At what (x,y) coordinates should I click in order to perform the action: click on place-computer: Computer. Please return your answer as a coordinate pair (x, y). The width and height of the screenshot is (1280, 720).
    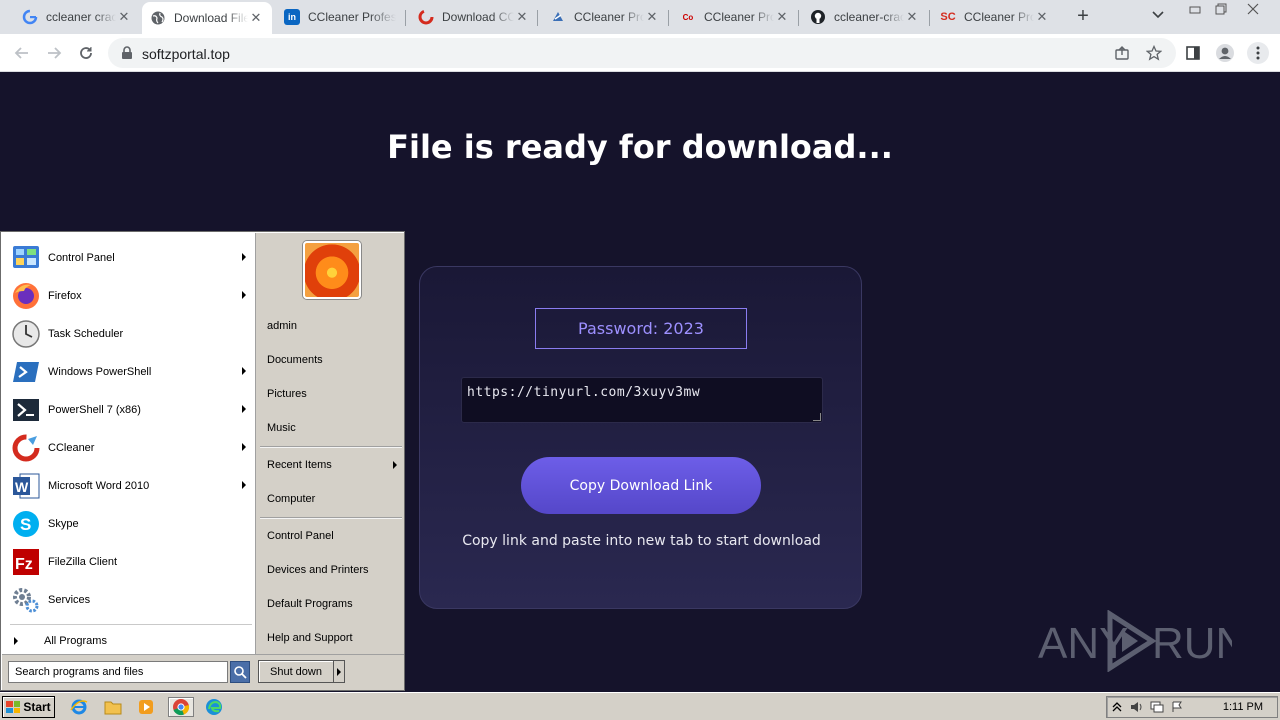
    Looking at the image, I should click on (335, 499).